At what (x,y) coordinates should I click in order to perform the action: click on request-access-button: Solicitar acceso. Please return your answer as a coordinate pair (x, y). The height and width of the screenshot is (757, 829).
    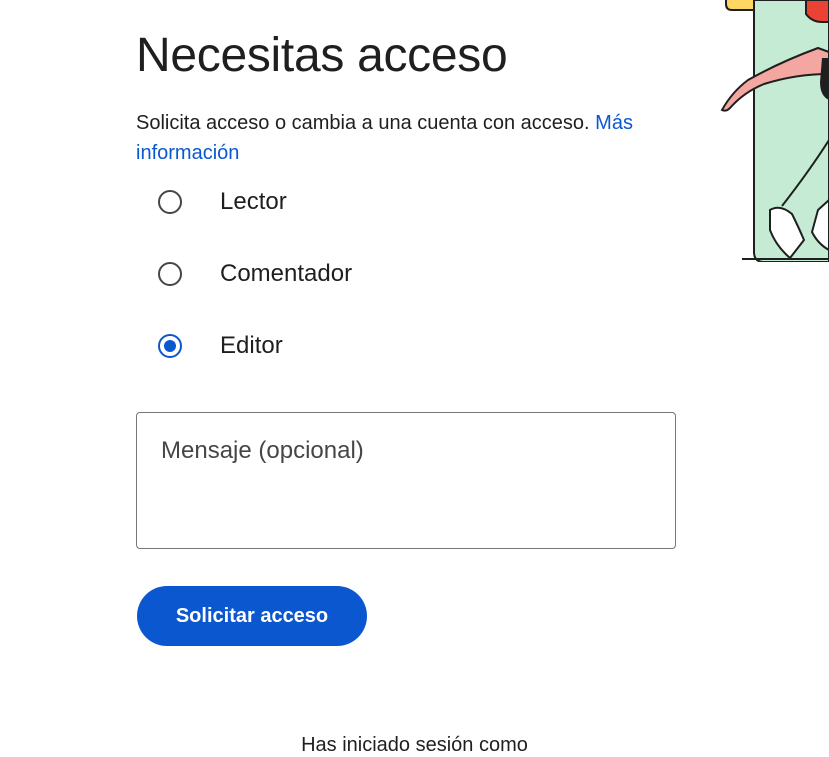
    Looking at the image, I should click on (252, 616).